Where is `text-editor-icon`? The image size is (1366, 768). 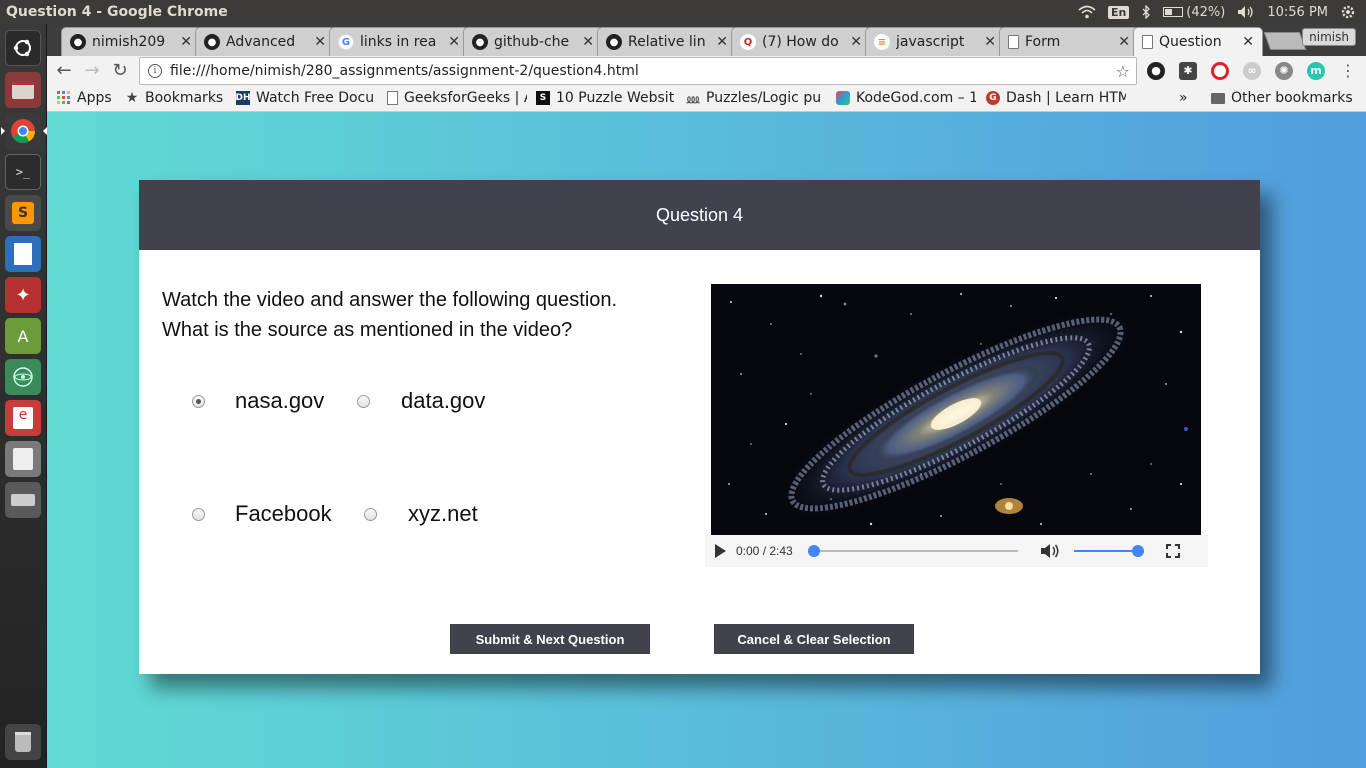
text-editor-icon is located at coordinates (23, 459).